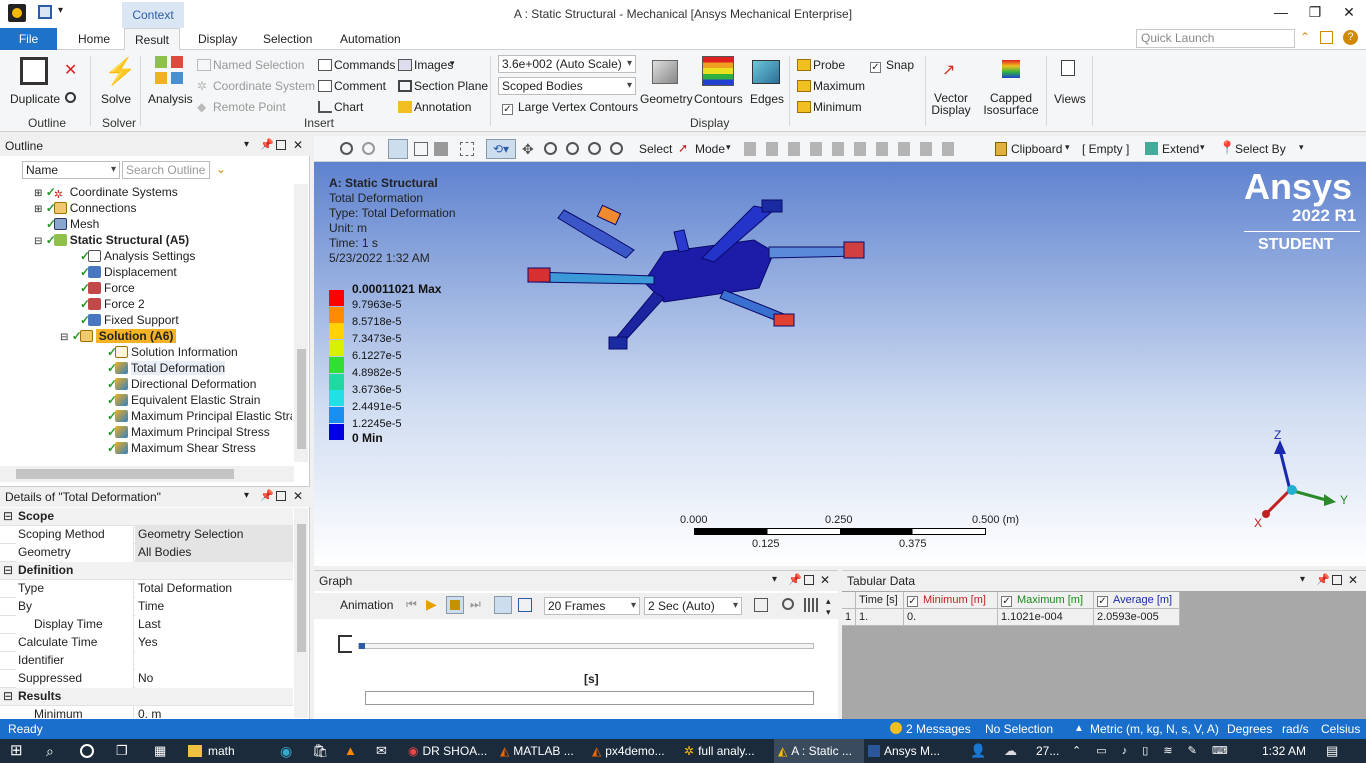 The image size is (1366, 763). Describe the element at coordinates (217, 39) in the screenshot. I see `tab-display: Display` at that location.